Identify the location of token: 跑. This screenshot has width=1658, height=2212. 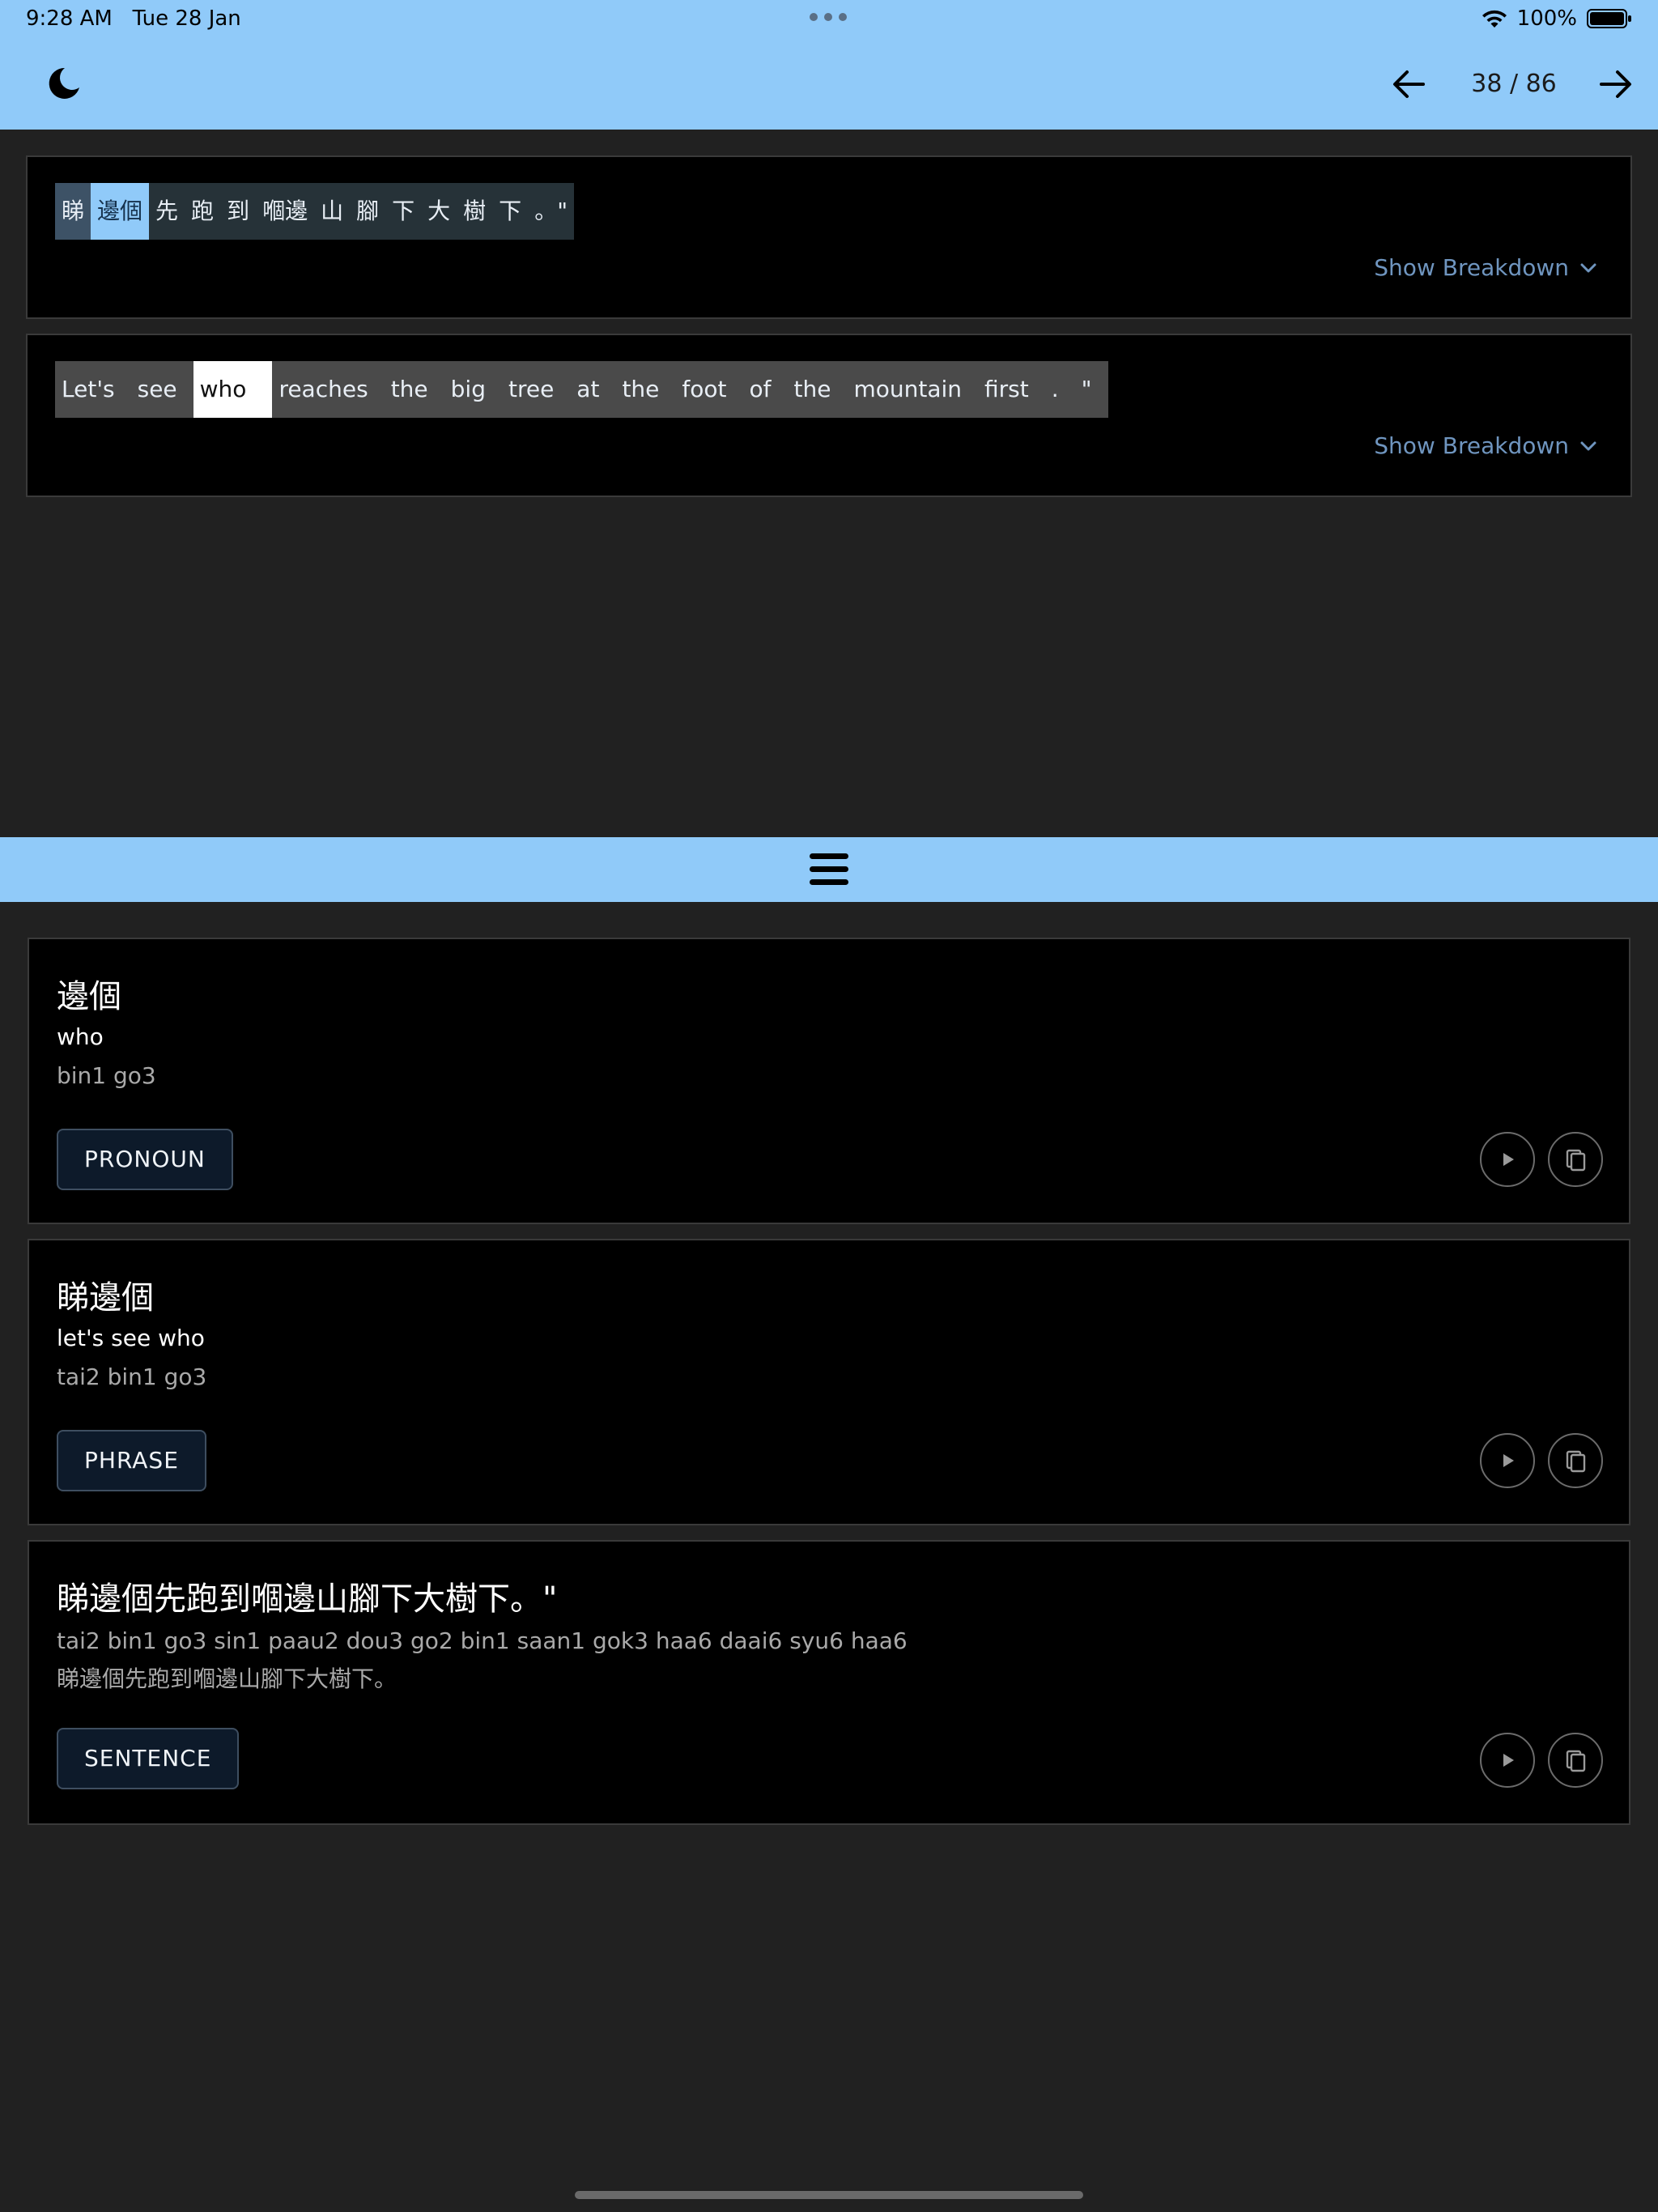
(202, 211).